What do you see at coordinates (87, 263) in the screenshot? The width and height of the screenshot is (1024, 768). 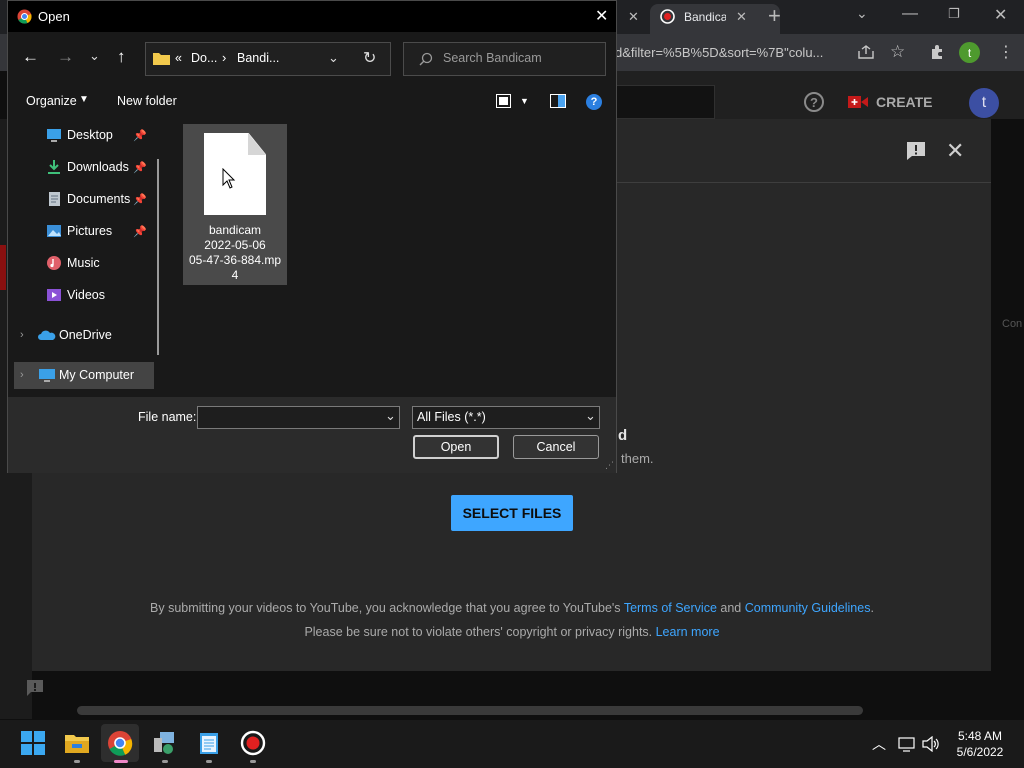 I see `nav-item-music: Music` at bounding box center [87, 263].